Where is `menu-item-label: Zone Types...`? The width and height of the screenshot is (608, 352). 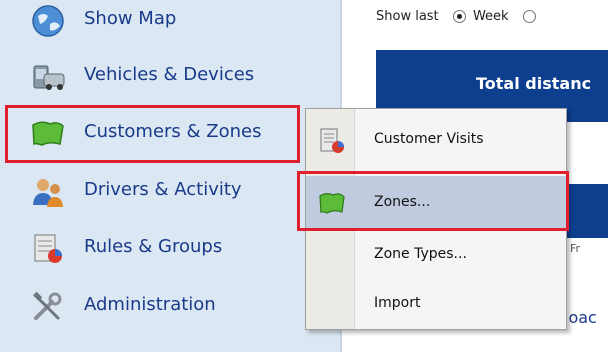 menu-item-label: Zone Types... is located at coordinates (420, 254).